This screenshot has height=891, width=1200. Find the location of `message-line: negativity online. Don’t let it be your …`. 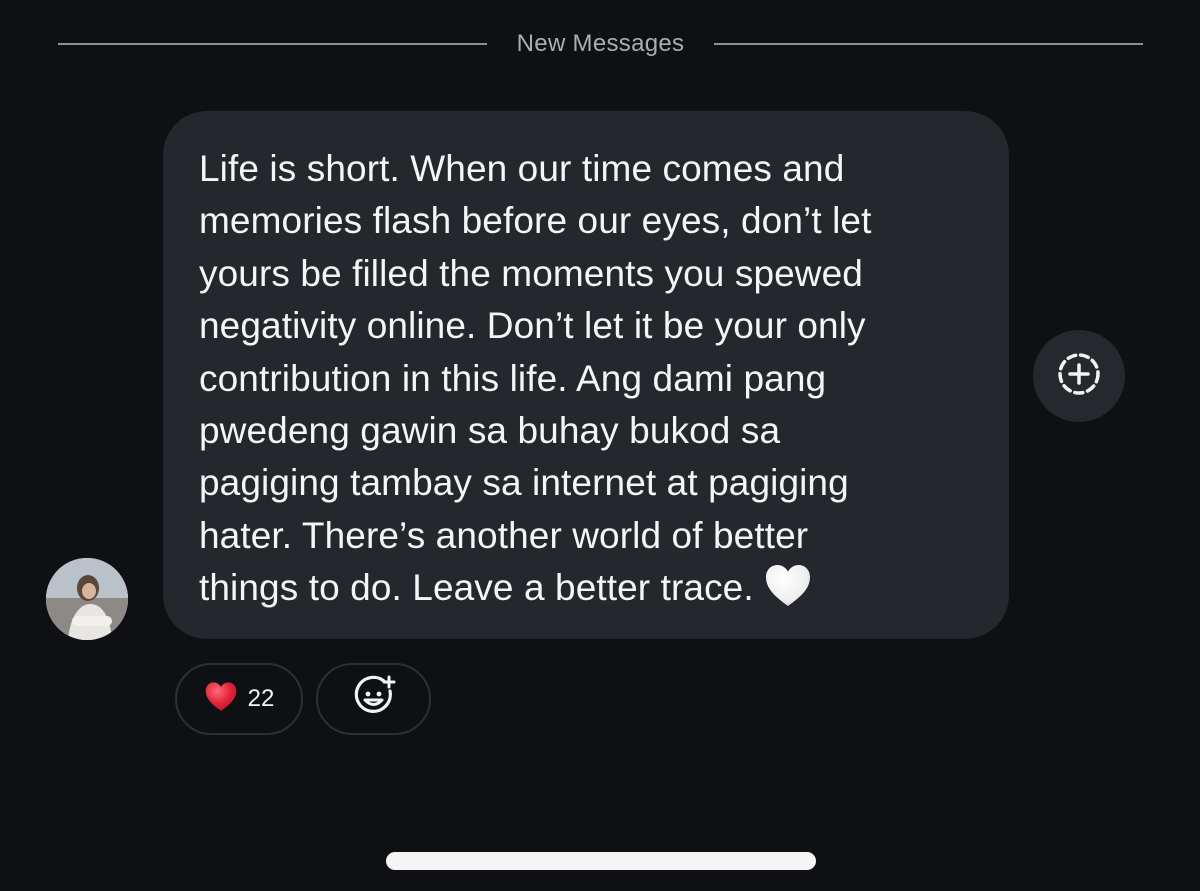

message-line: negativity online. Don’t let it be your … is located at coordinates (532, 326).